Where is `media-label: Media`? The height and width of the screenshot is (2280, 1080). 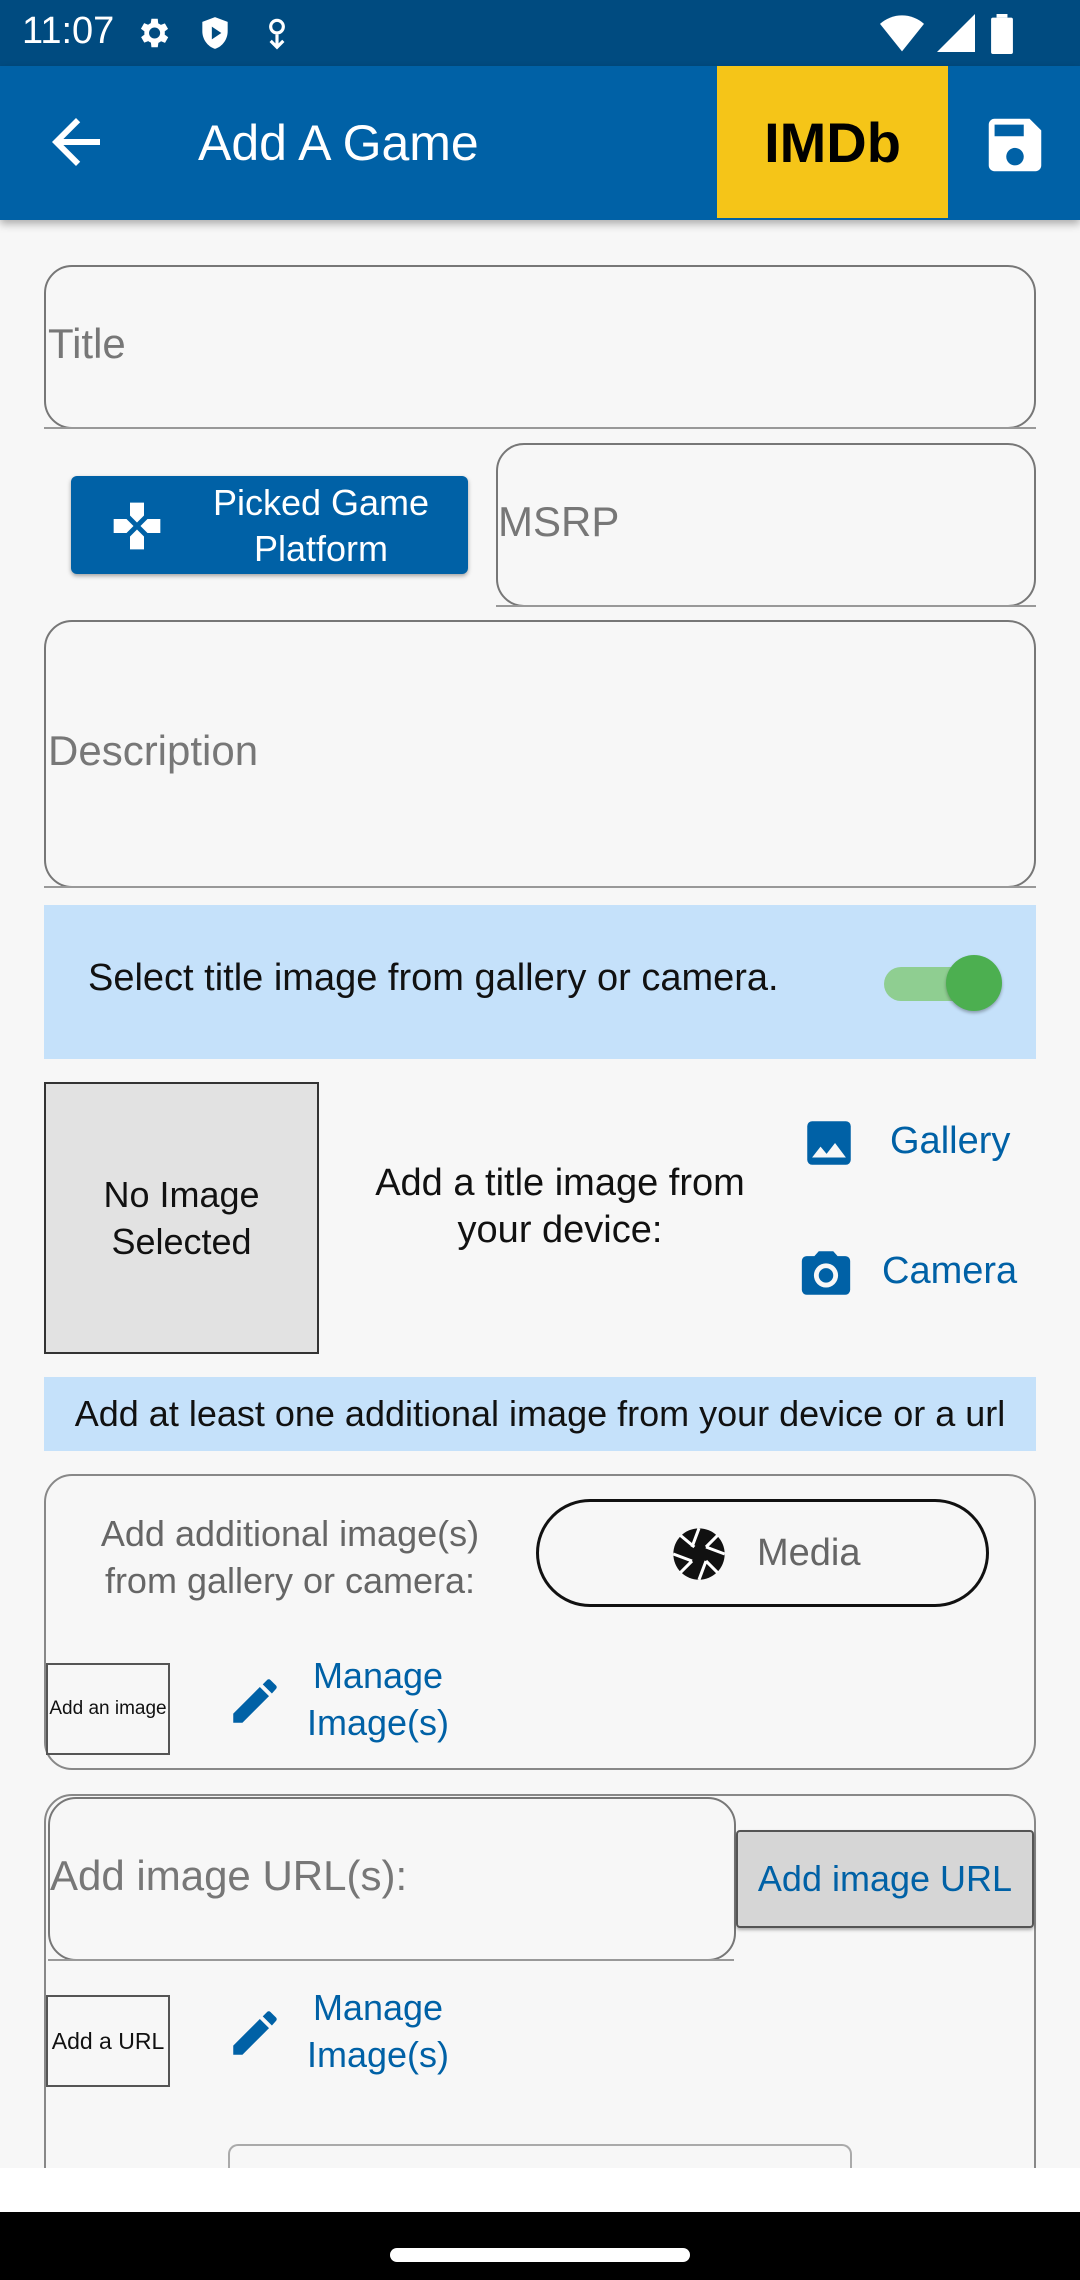
media-label: Media is located at coordinates (809, 1553).